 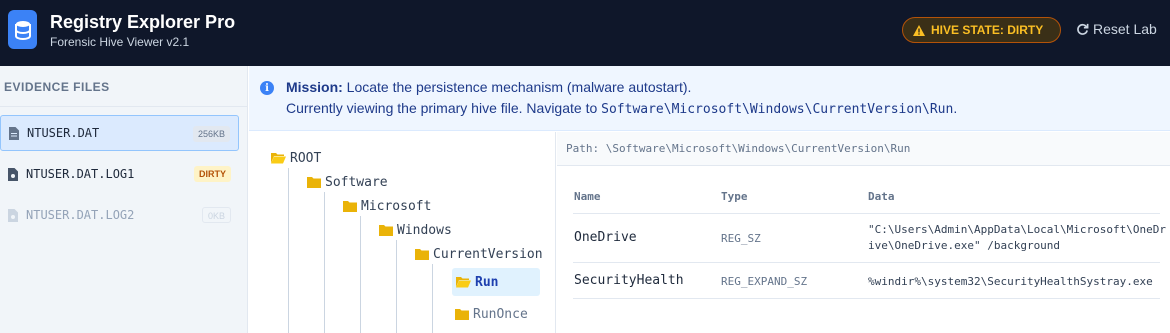 I want to click on tree-node-microsoft: Microsoft, so click(x=387, y=206).